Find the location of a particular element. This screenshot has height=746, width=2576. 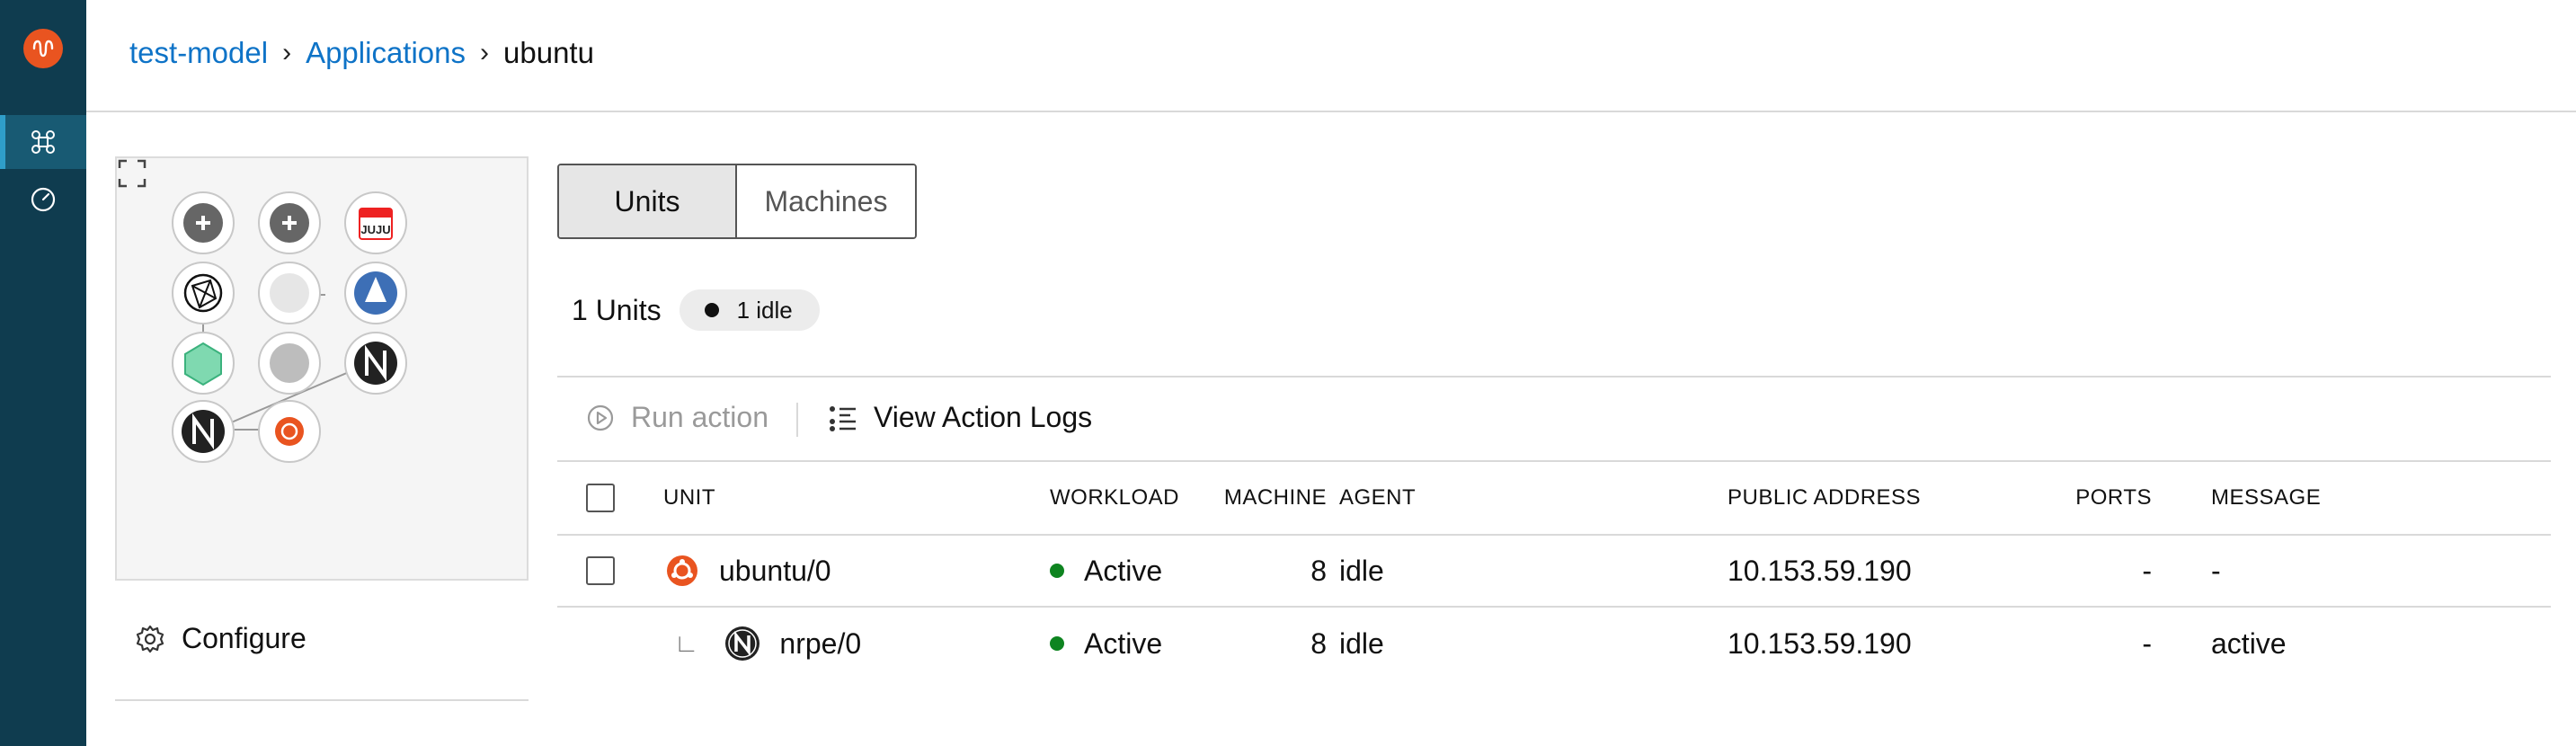

tab-units: Units is located at coordinates (648, 201).